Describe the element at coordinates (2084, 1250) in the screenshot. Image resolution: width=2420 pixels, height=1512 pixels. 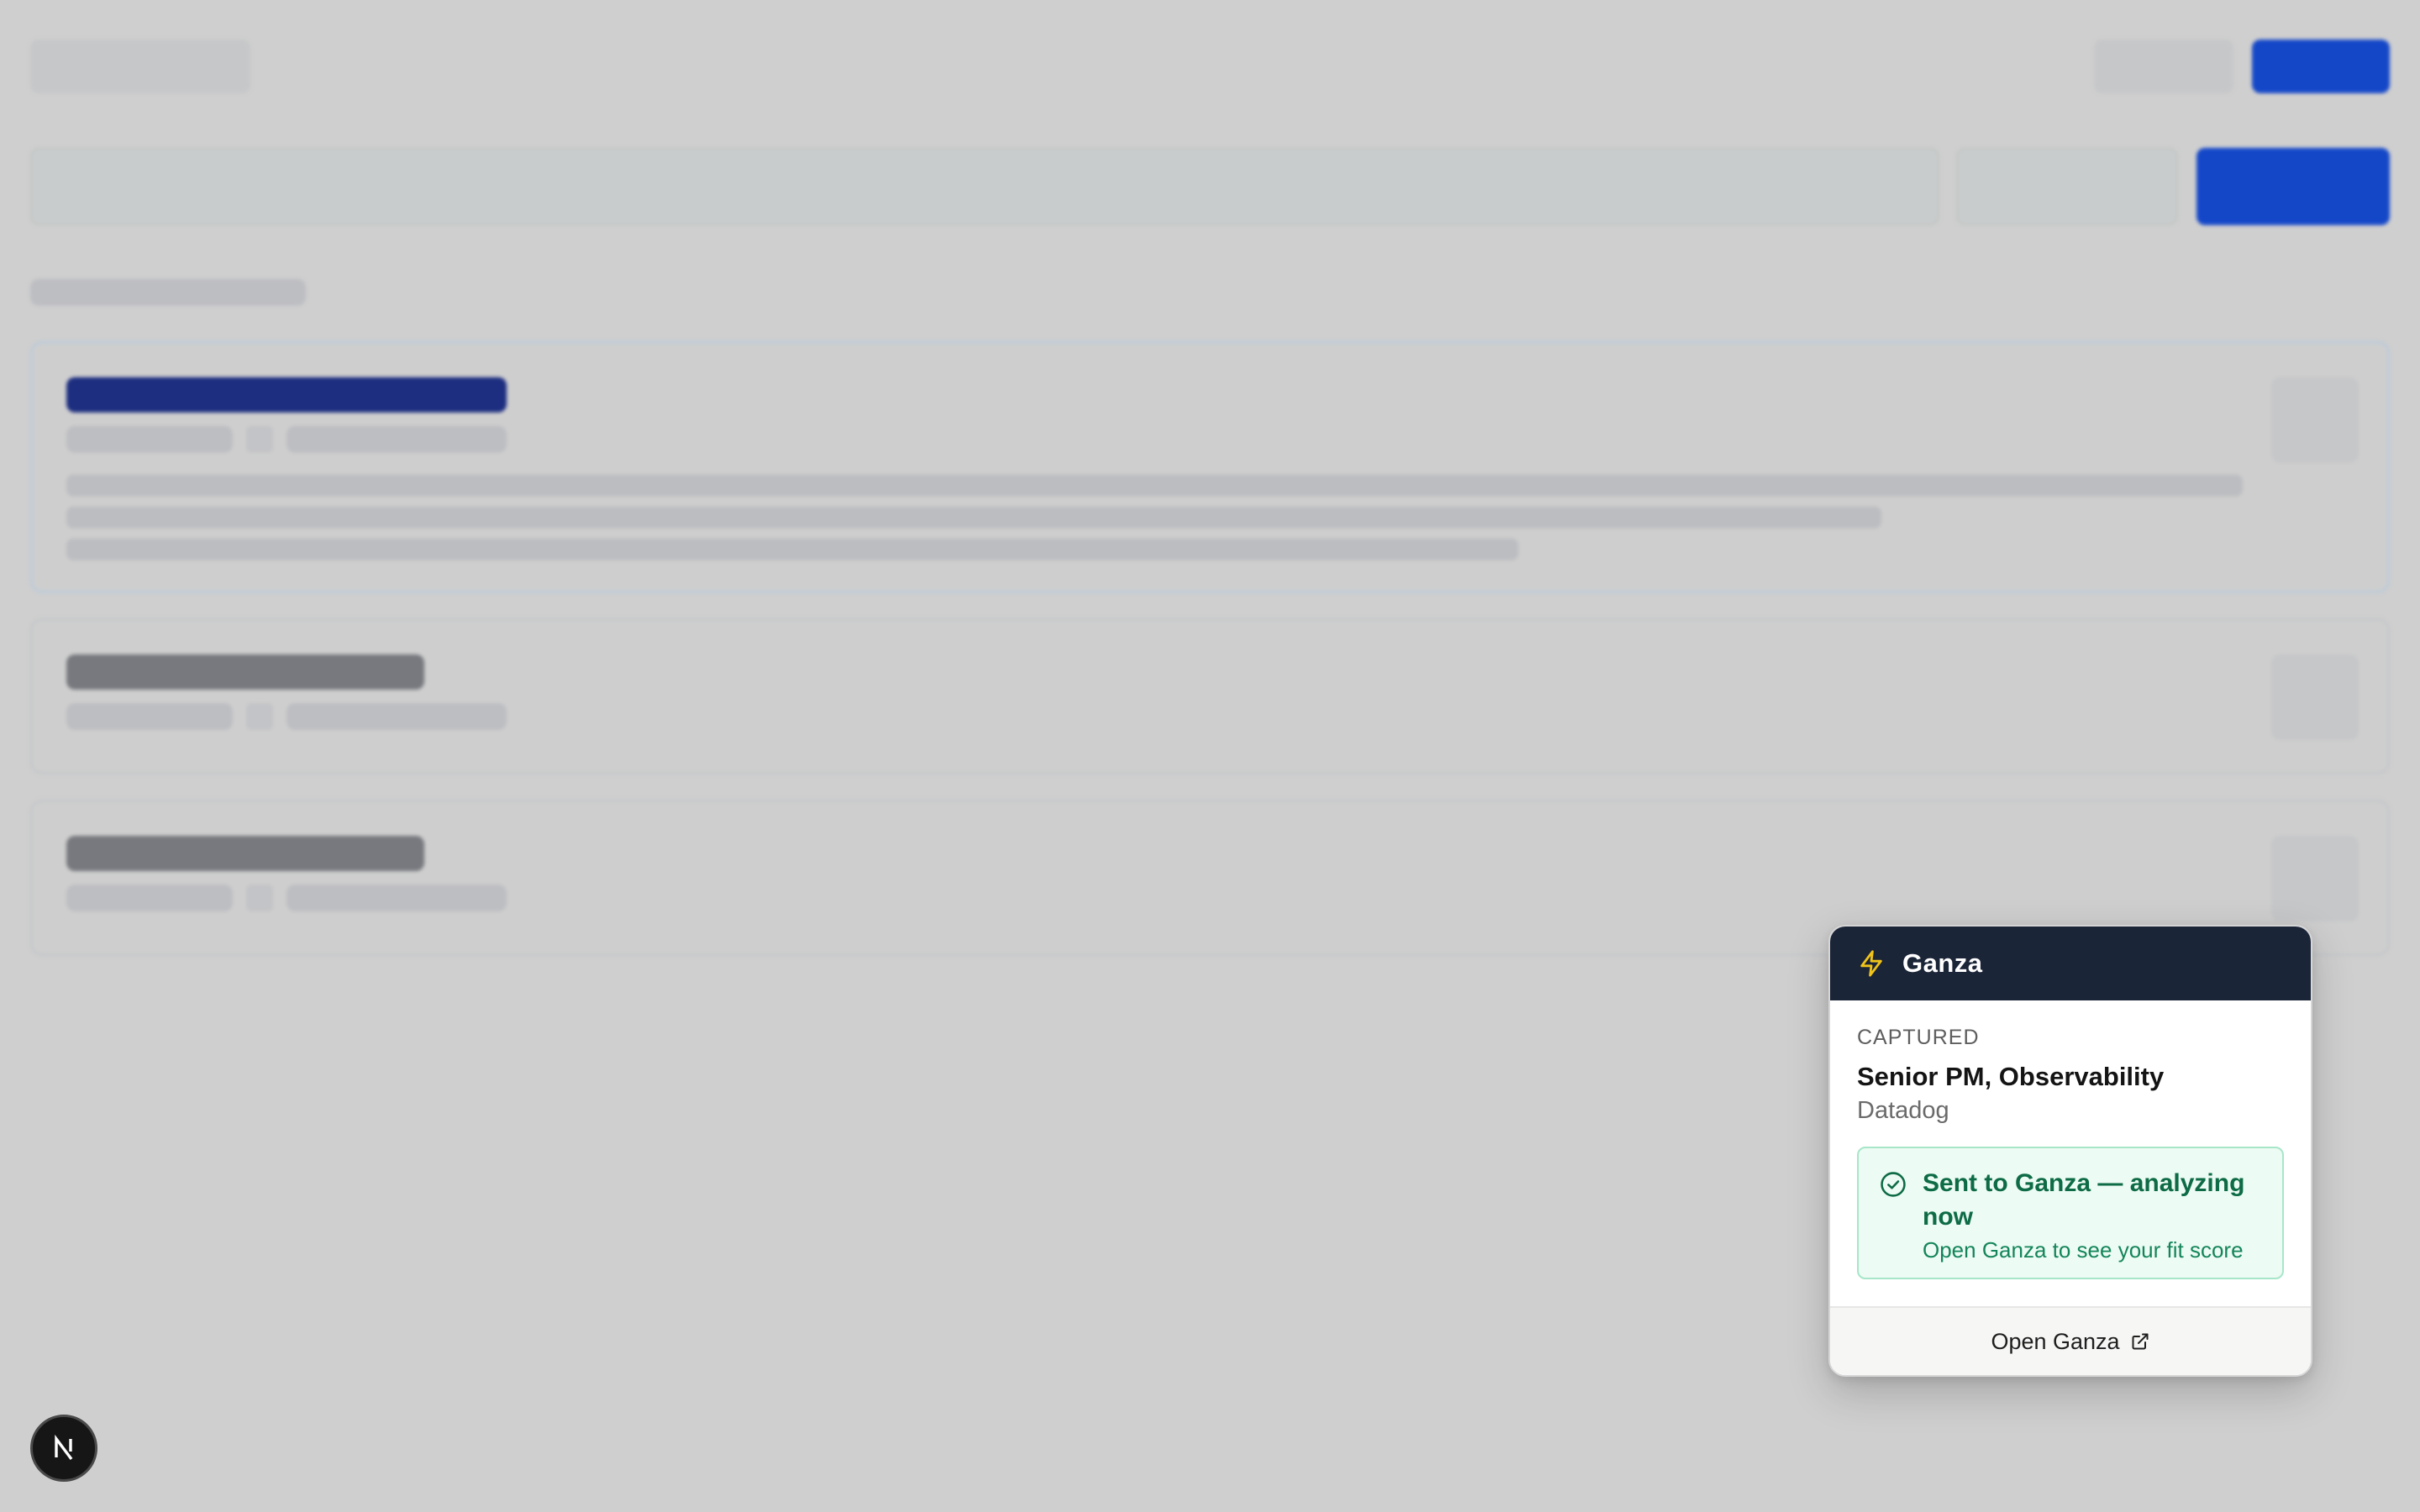
I see `status-hint: Open Ganza to see your fit score` at that location.